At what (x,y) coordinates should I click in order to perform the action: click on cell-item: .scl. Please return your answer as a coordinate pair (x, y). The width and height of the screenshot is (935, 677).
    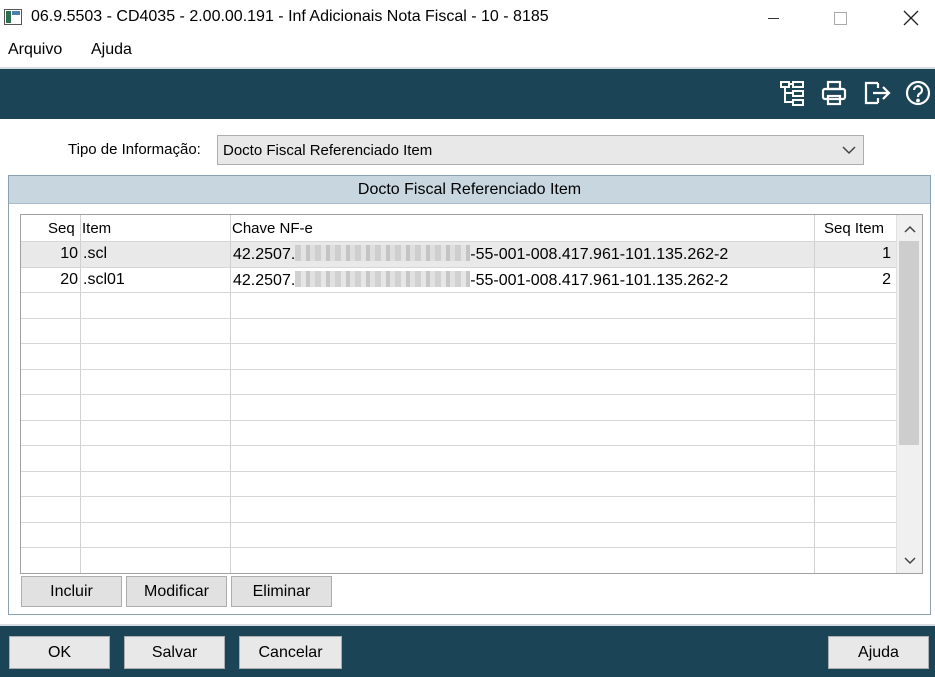
    Looking at the image, I should click on (95, 253).